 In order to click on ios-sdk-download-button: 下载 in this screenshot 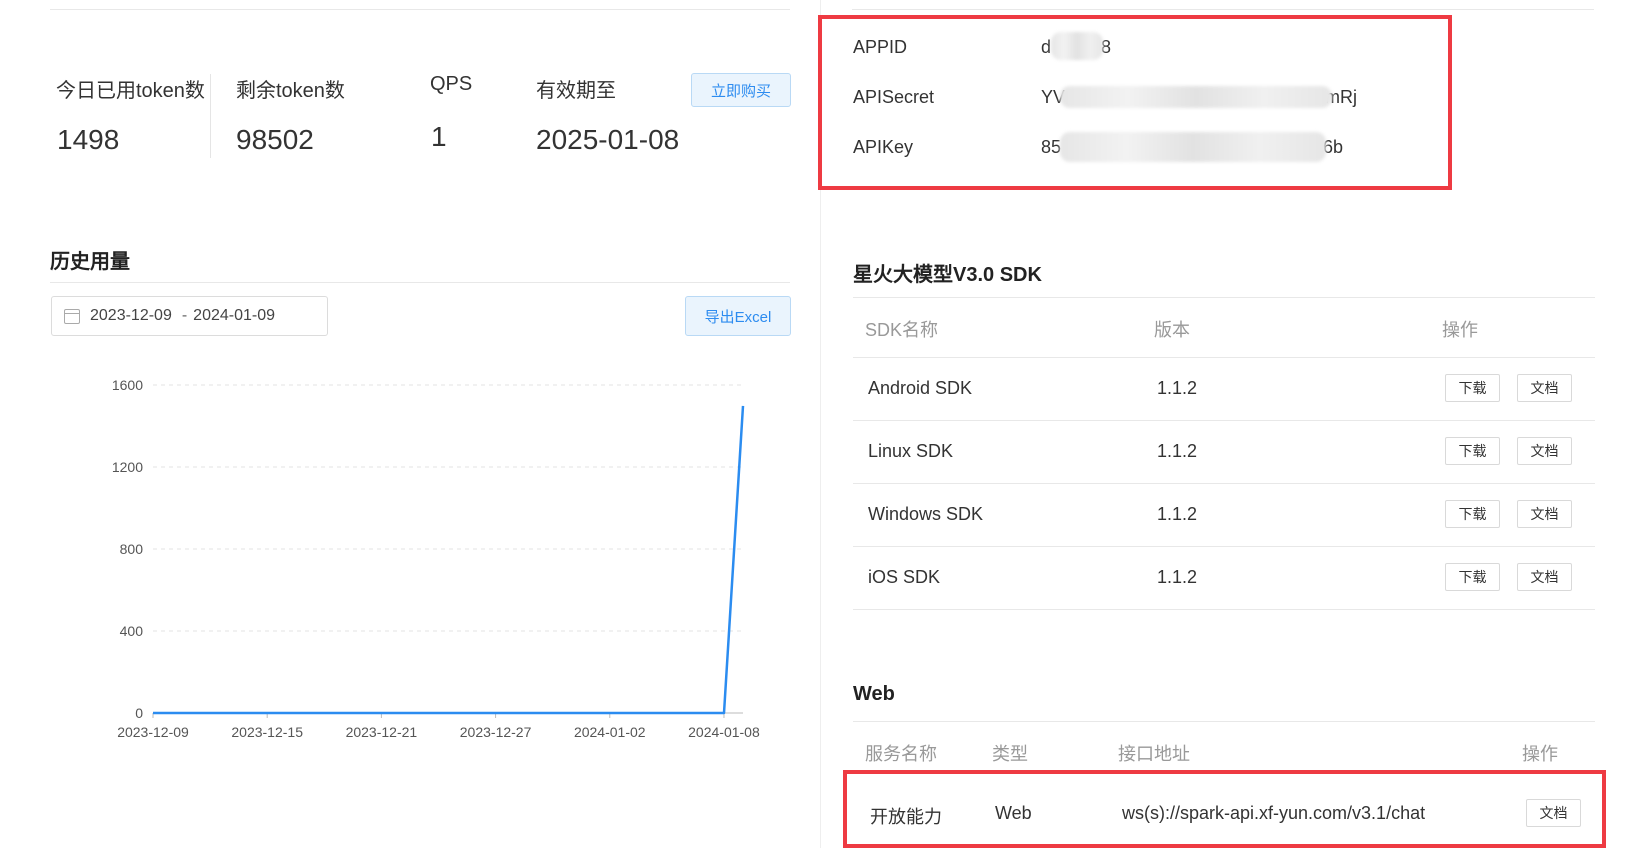, I will do `click(1472, 577)`.